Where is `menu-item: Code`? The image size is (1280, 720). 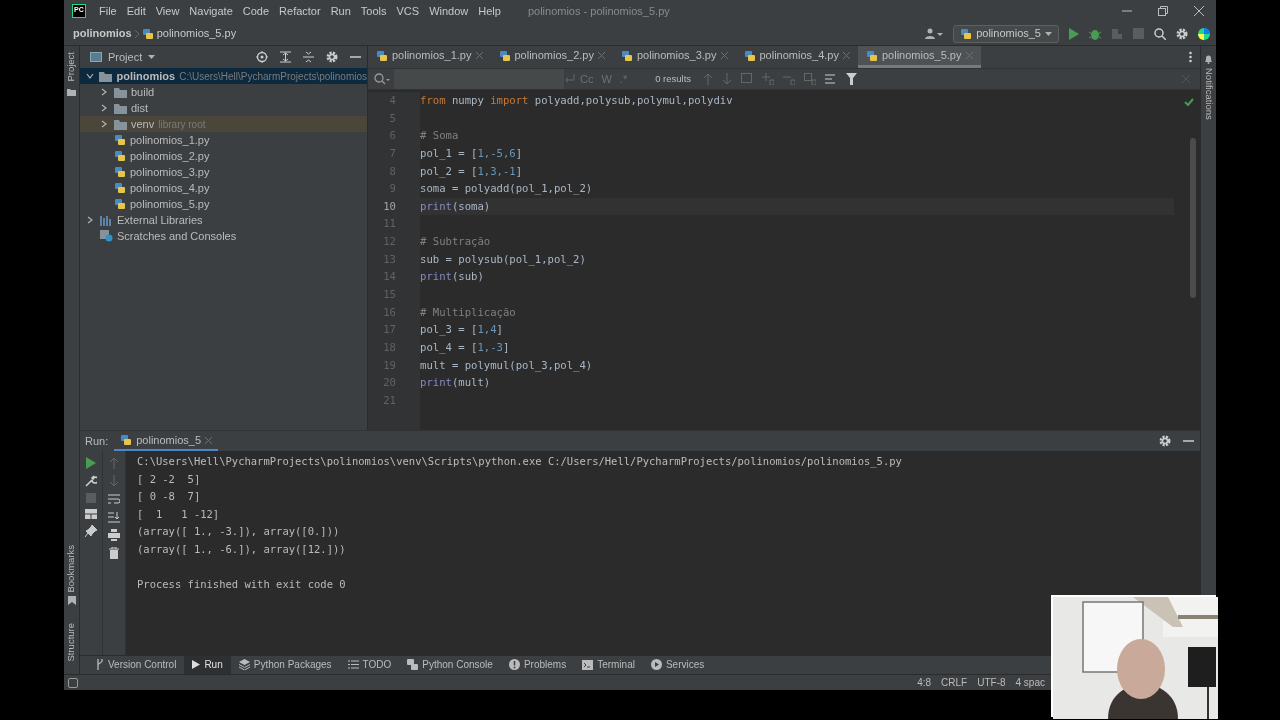 menu-item: Code is located at coordinates (256, 11).